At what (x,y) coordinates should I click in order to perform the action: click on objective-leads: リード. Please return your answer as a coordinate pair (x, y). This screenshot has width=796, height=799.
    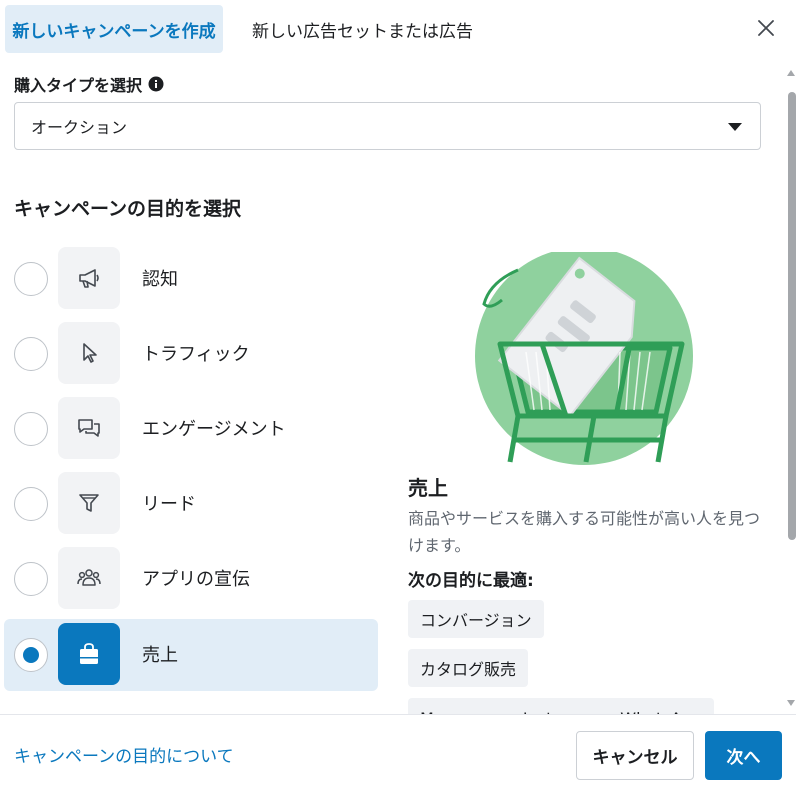
    Looking at the image, I should click on (191, 504).